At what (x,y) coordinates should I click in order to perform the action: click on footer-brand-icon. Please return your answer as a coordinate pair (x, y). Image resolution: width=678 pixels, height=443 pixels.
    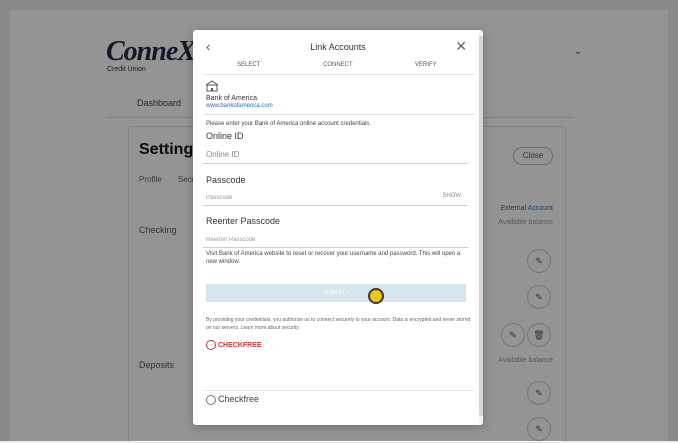
    Looking at the image, I should click on (211, 399).